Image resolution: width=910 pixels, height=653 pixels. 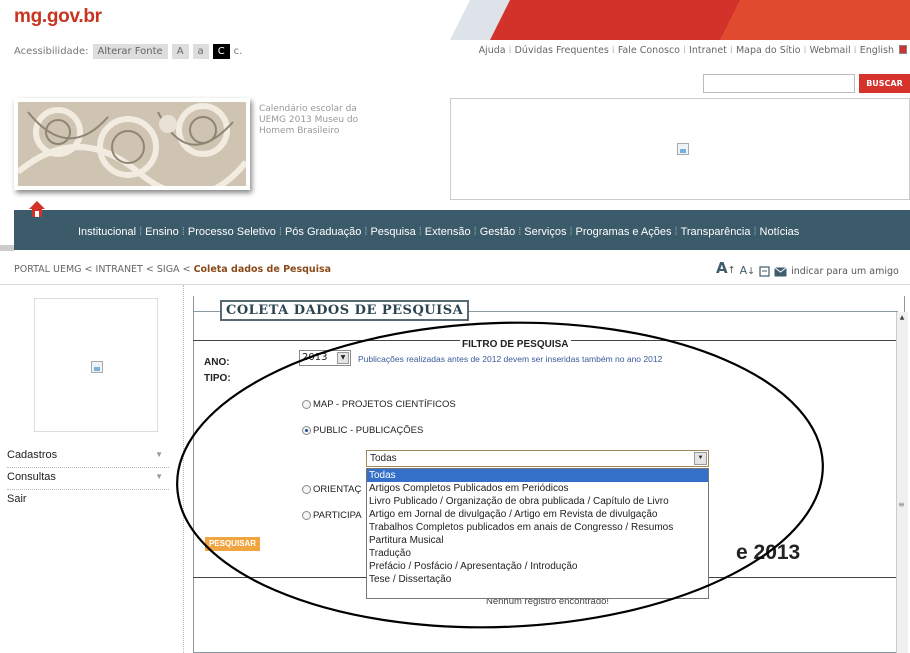 I want to click on print-icon, so click(x=764, y=271).